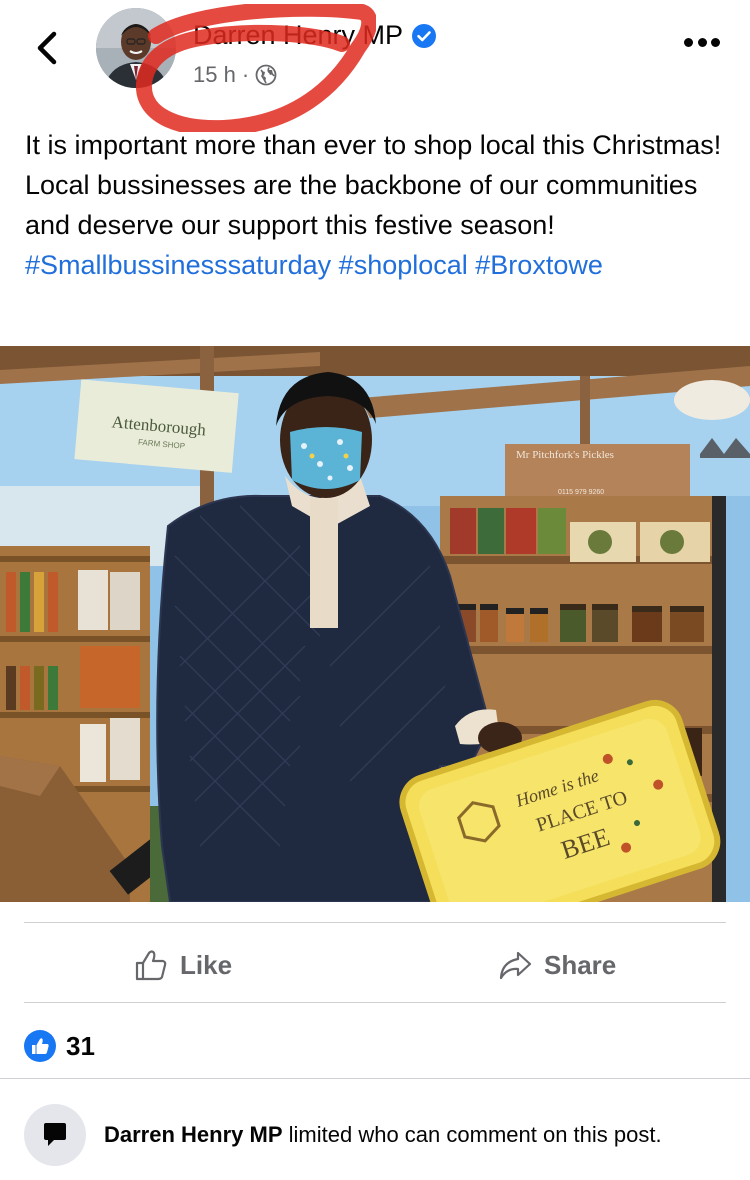 Image resolution: width=750 pixels, height=1180 pixels. I want to click on more-options-icon, so click(702, 45).